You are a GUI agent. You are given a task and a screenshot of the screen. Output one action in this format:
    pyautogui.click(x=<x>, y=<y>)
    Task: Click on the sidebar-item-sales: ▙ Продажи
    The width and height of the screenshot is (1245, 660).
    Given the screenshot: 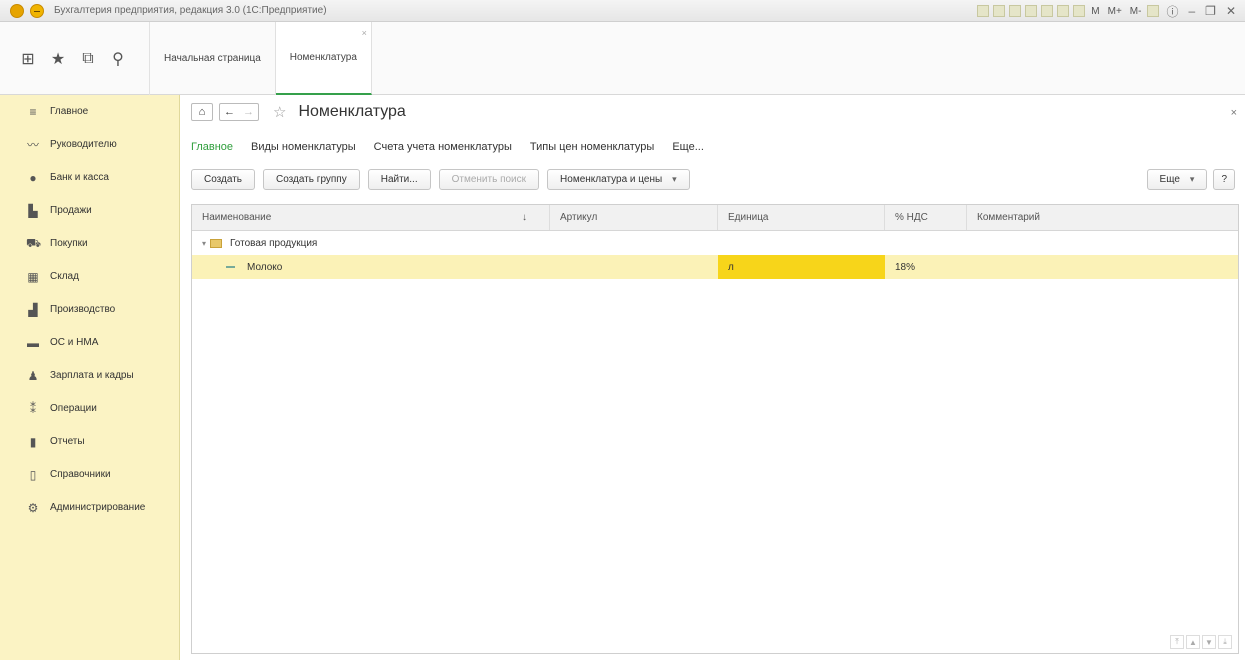 What is the action you would take?
    pyautogui.click(x=89, y=210)
    